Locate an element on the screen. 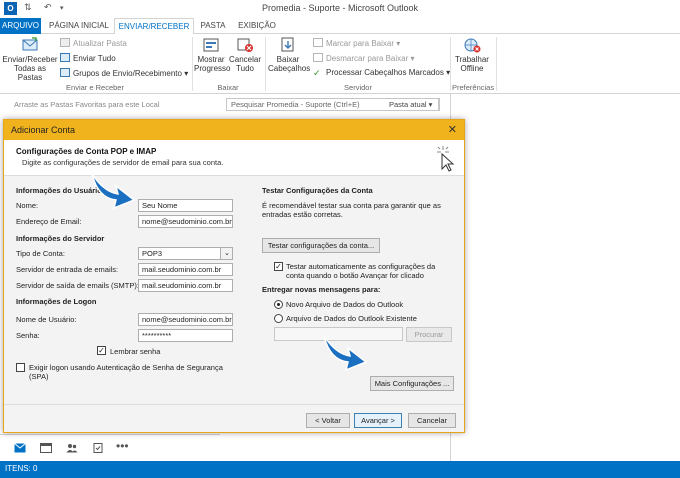 Image resolution: width=680 pixels, height=478 pixels. username-label: Nome de Usuário: is located at coordinates (46, 319).